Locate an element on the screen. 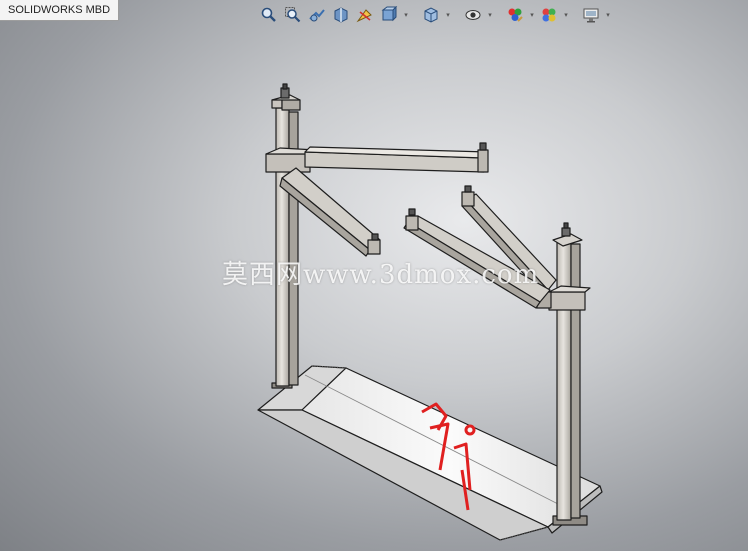 Image resolution: width=748 pixels, height=551 pixels. watermark-text: 莫西网www.3dmox.com is located at coordinates (381, 275).